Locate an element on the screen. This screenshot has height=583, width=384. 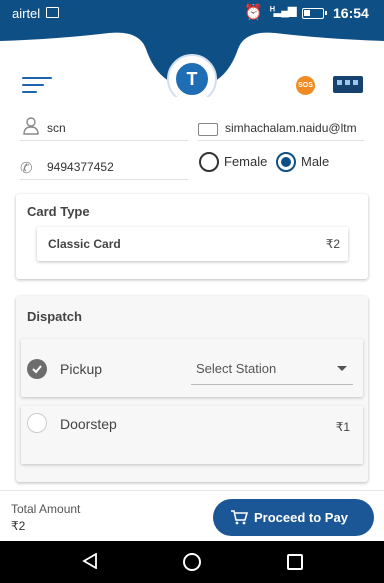
gallery-icon is located at coordinates (52, 12).